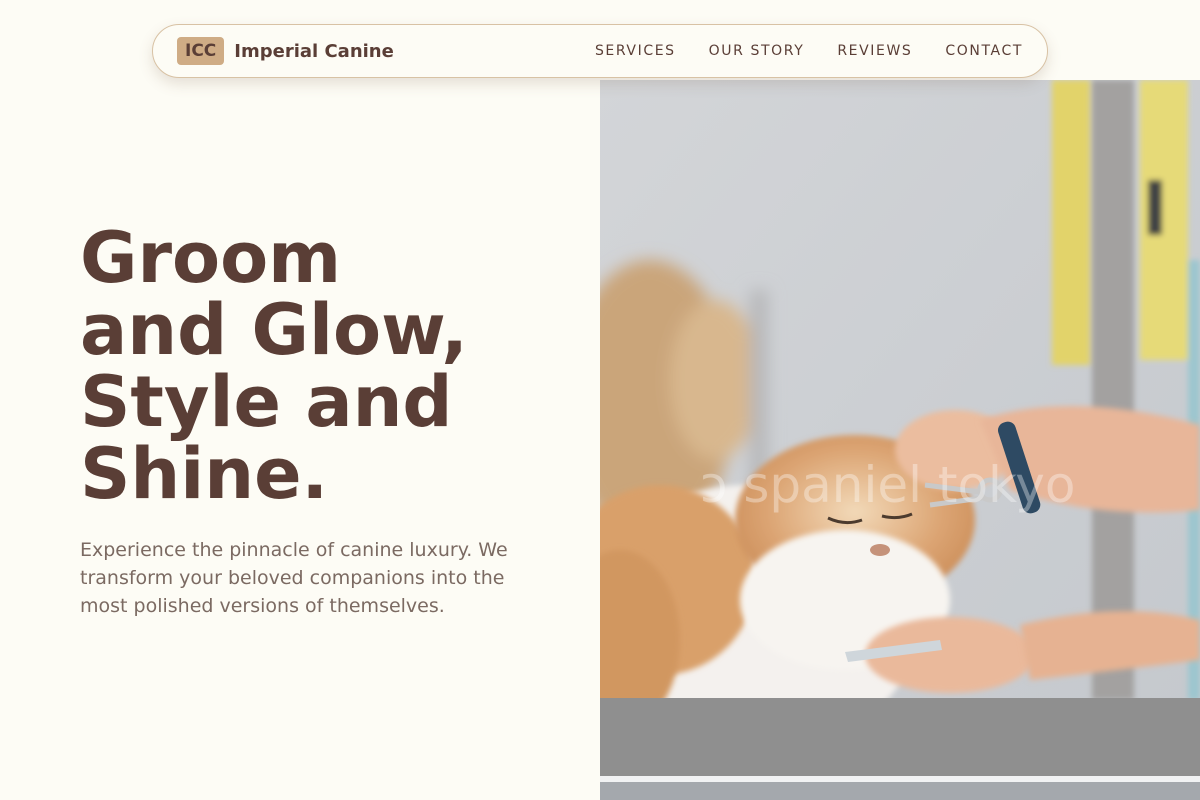  I want to click on nav-link-contact: CONTACT, so click(984, 51).